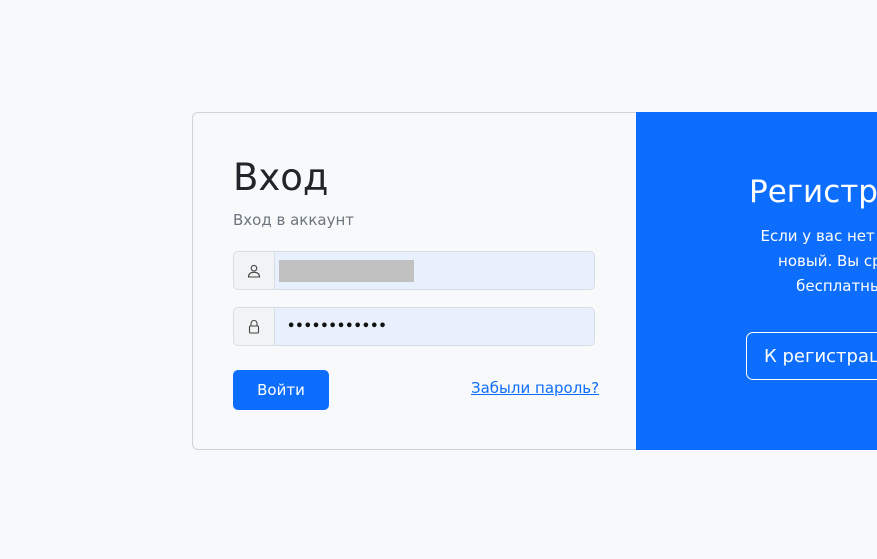 The image size is (877, 559). What do you see at coordinates (254, 270) in the screenshot?
I see `user-icon` at bounding box center [254, 270].